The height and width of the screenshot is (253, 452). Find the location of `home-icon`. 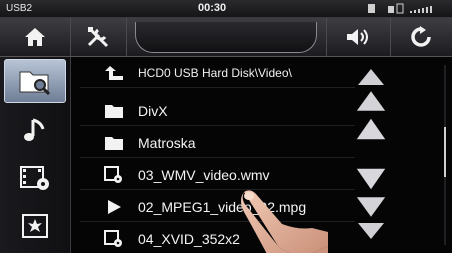

home-icon is located at coordinates (35, 37).